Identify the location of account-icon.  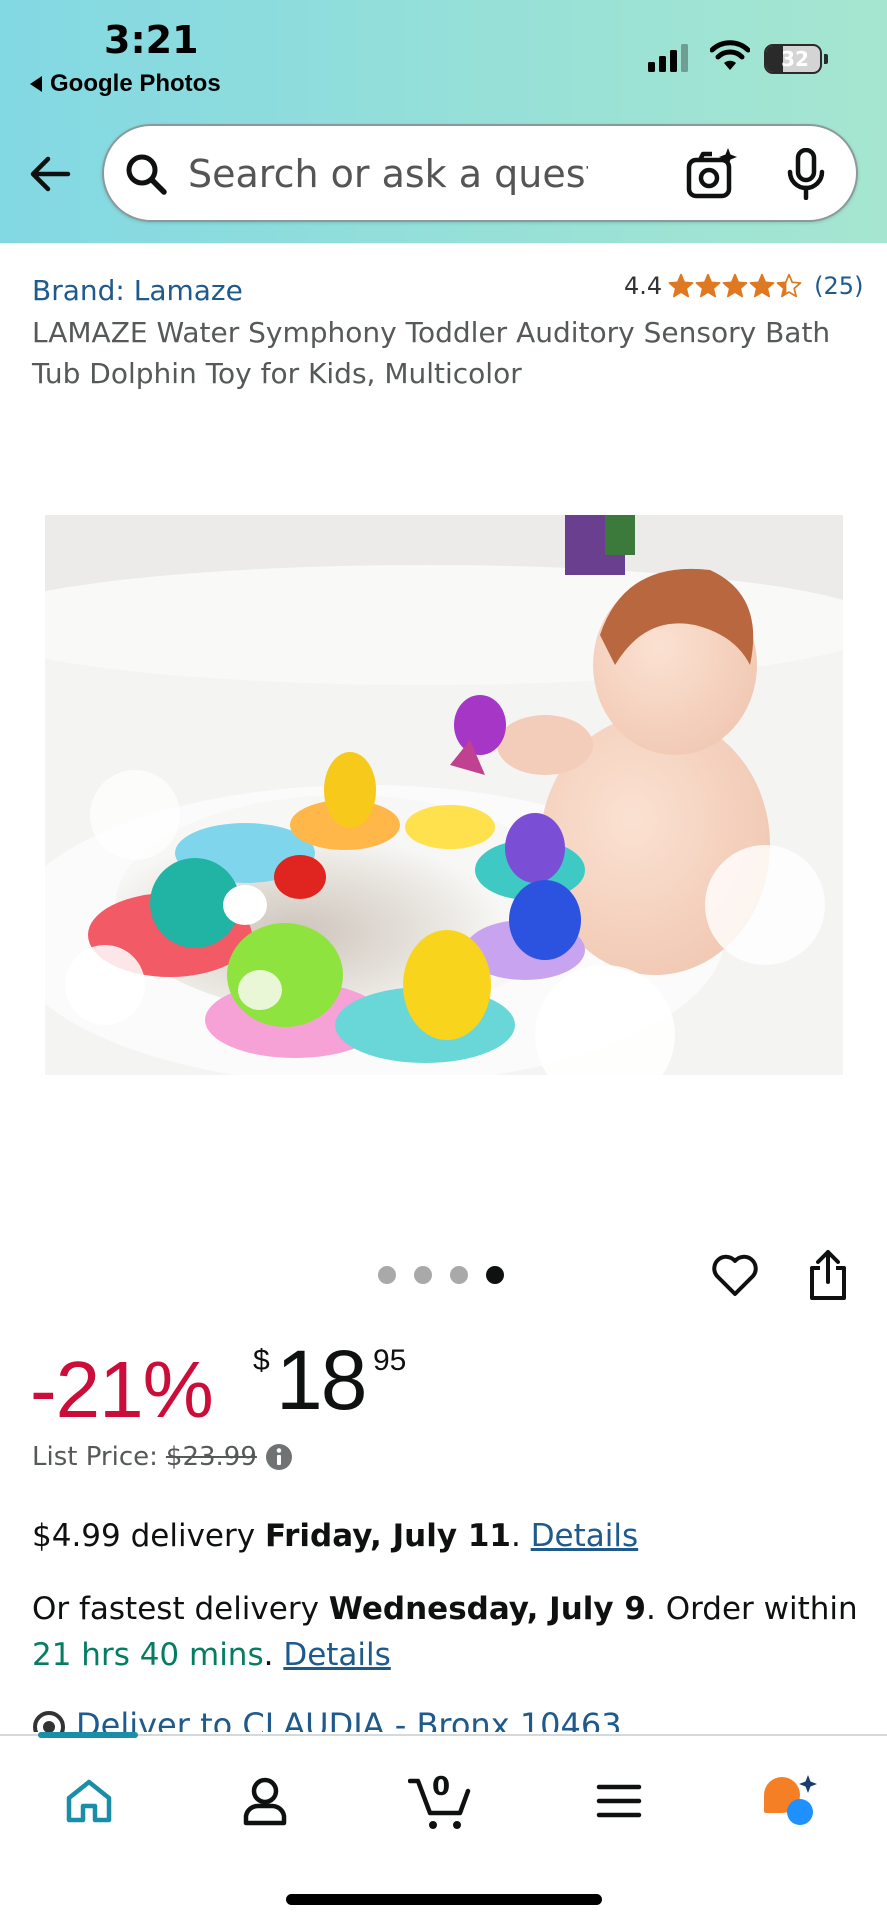
(265, 1801).